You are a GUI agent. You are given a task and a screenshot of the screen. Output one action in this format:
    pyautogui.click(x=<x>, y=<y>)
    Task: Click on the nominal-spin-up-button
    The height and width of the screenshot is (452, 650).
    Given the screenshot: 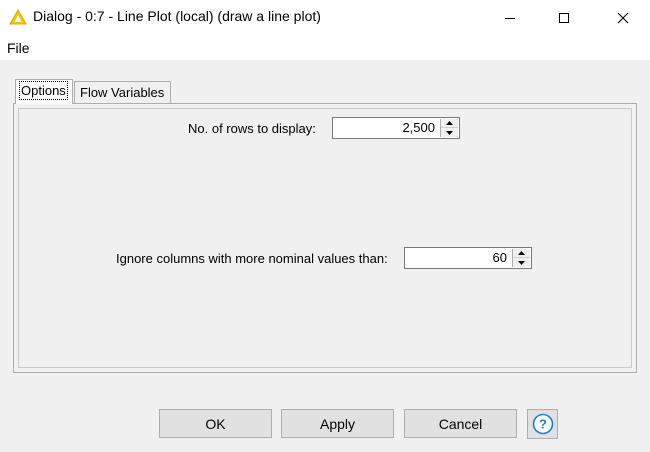 What is the action you would take?
    pyautogui.click(x=521, y=253)
    